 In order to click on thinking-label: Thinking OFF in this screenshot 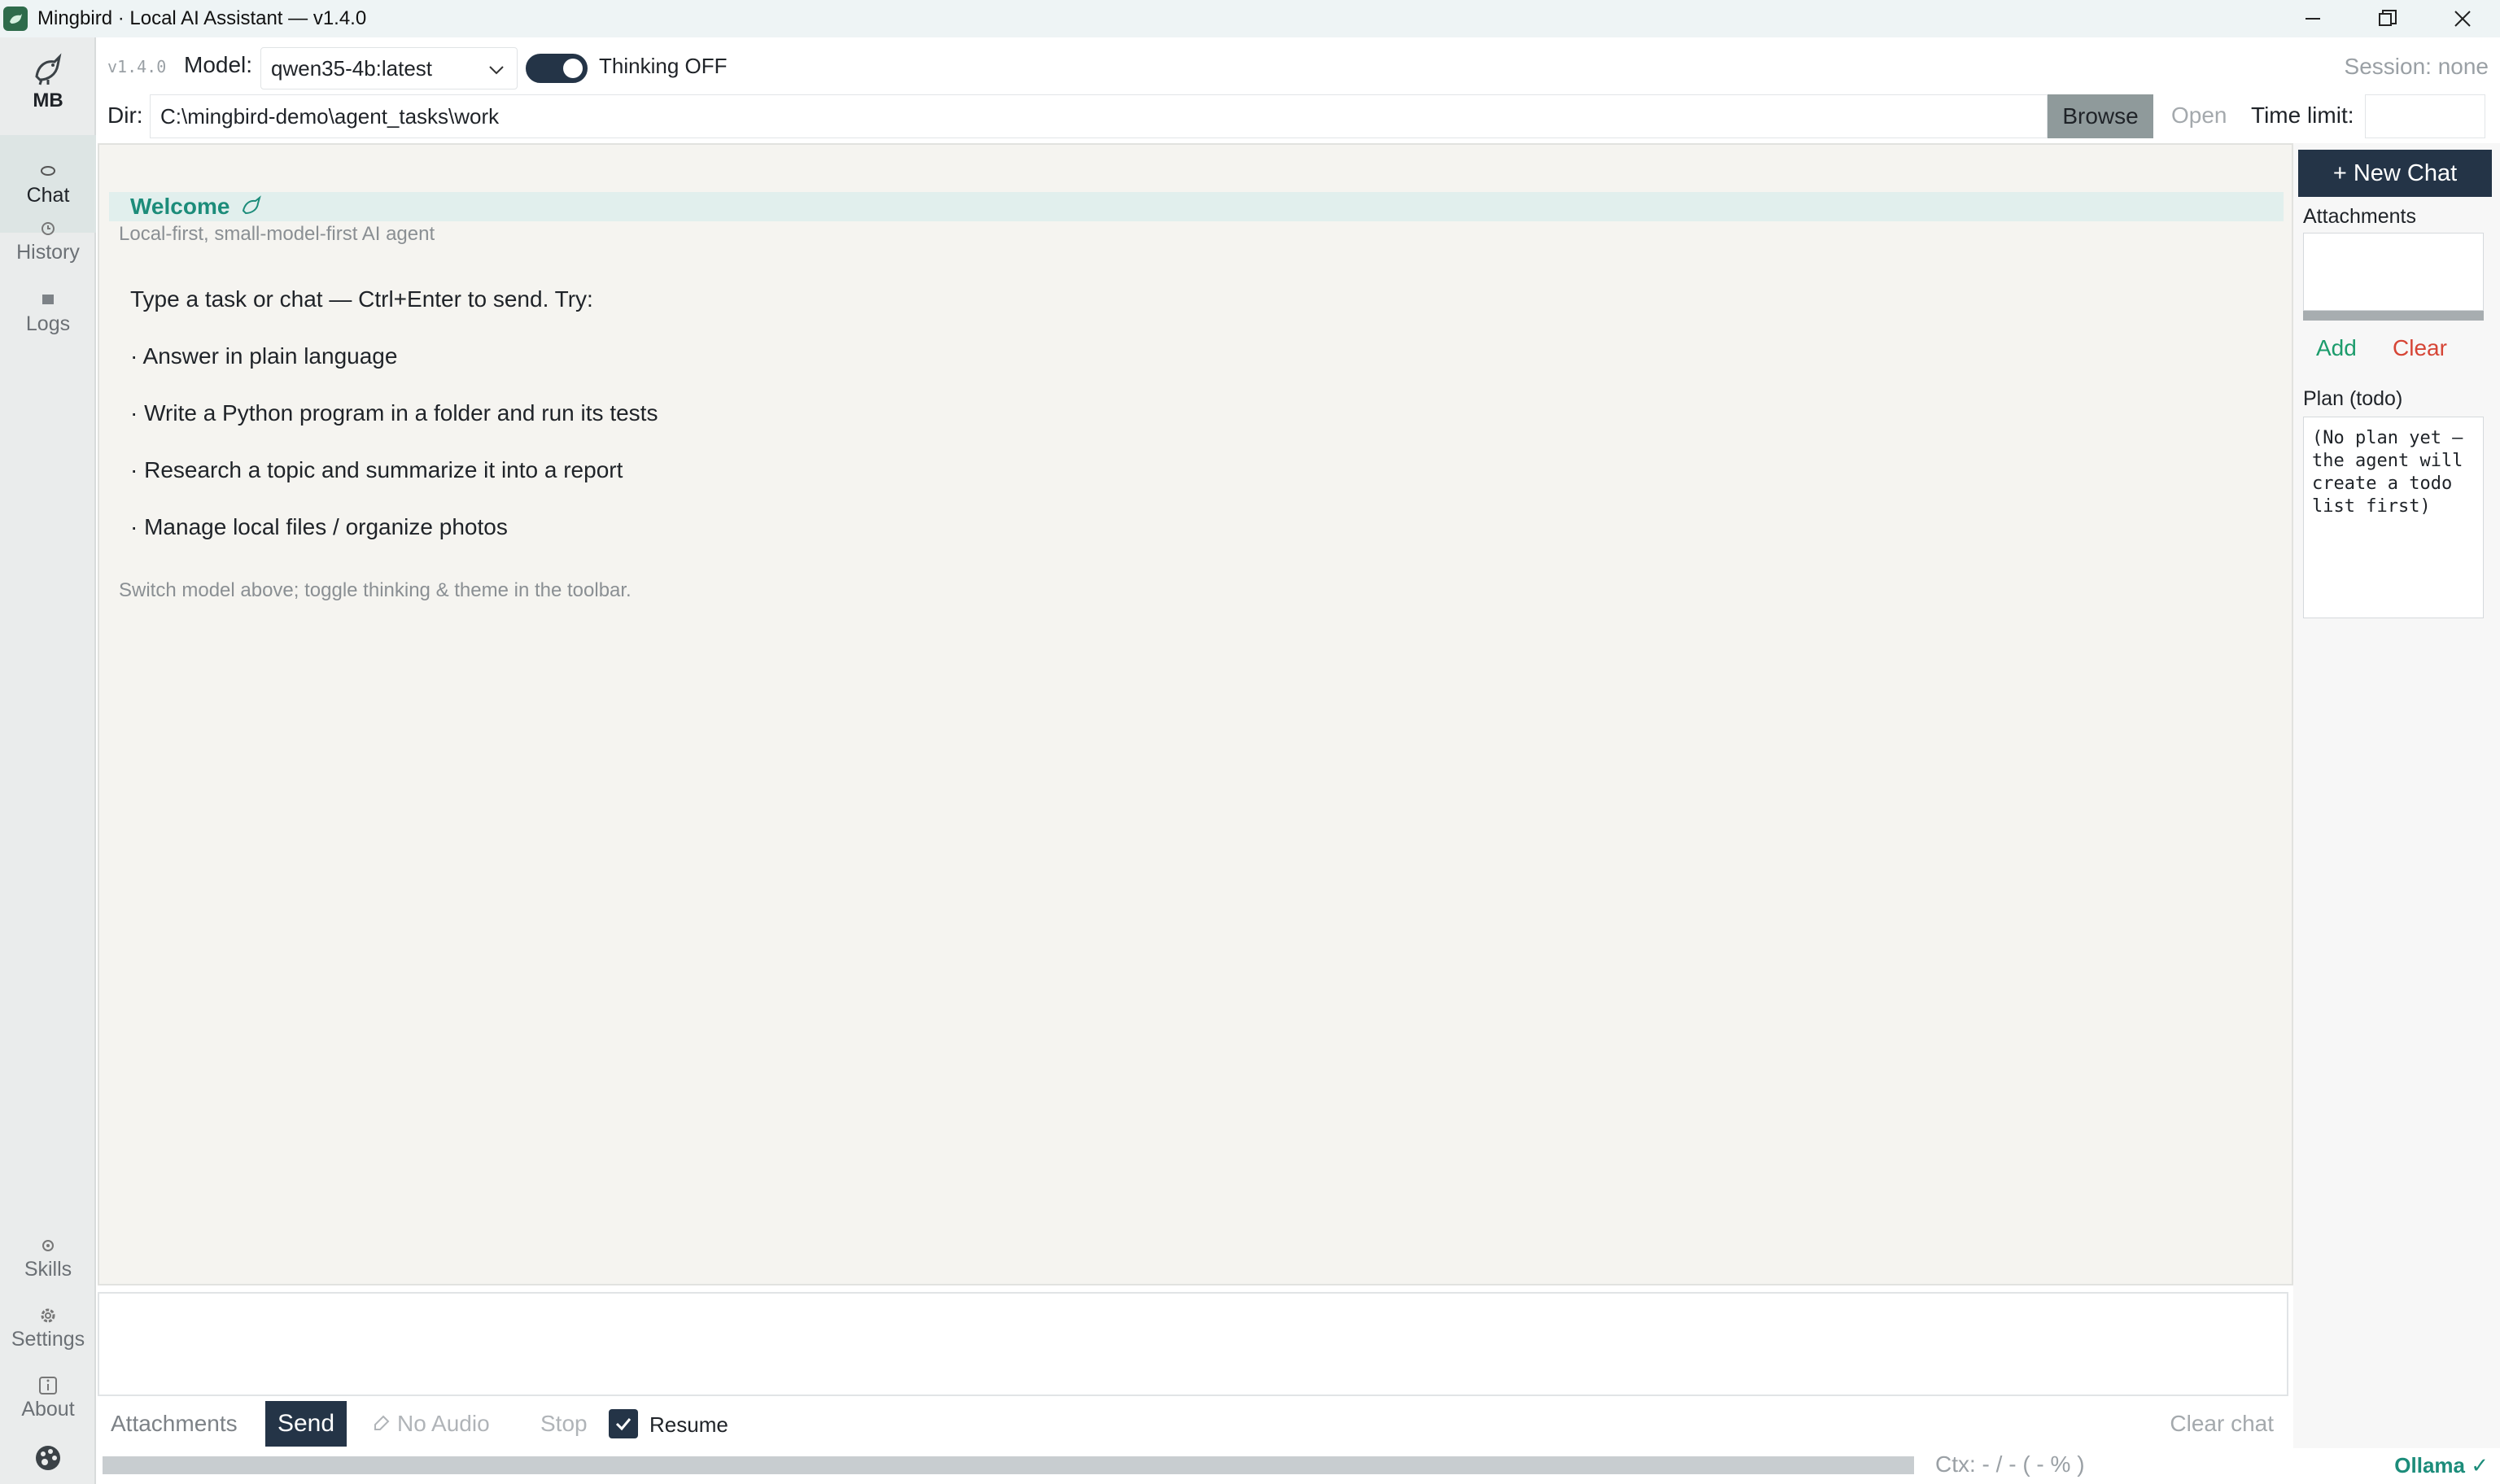, I will do `click(663, 66)`.